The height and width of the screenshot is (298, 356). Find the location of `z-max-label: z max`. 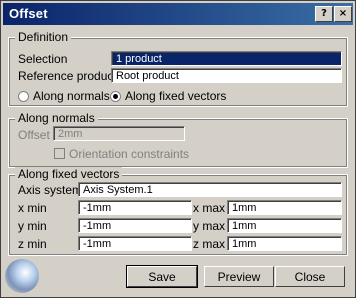

z-max-label: z max is located at coordinates (209, 244).